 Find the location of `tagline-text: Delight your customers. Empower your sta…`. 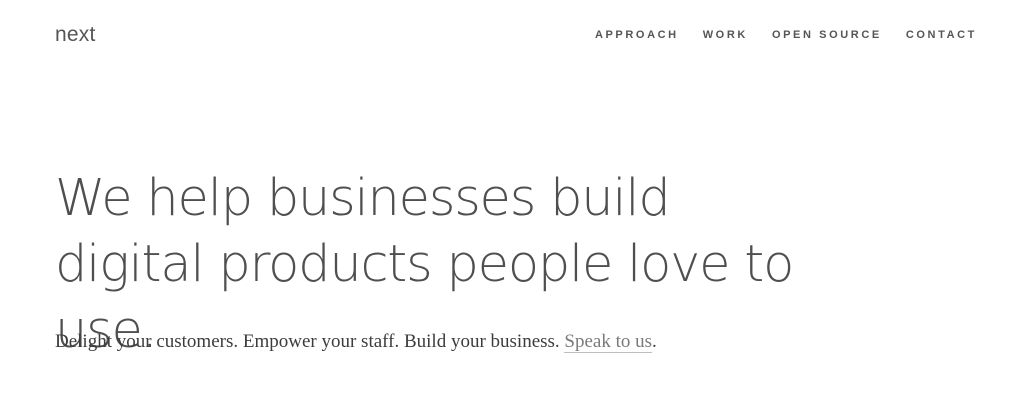

tagline-text: Delight your customers. Empower your sta… is located at coordinates (310, 341).